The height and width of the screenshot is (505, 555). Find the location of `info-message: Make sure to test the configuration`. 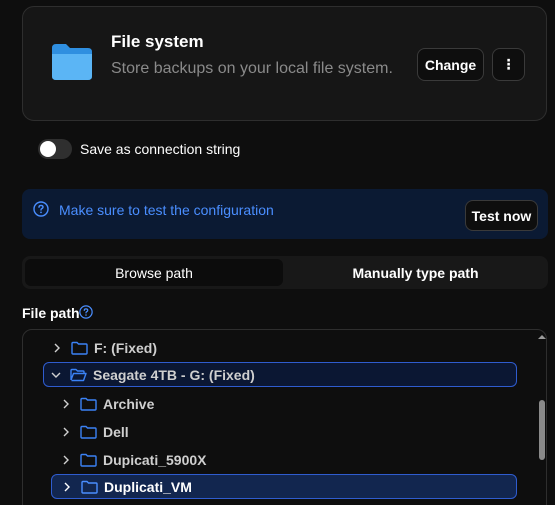

info-message: Make sure to test the configuration is located at coordinates (166, 210).